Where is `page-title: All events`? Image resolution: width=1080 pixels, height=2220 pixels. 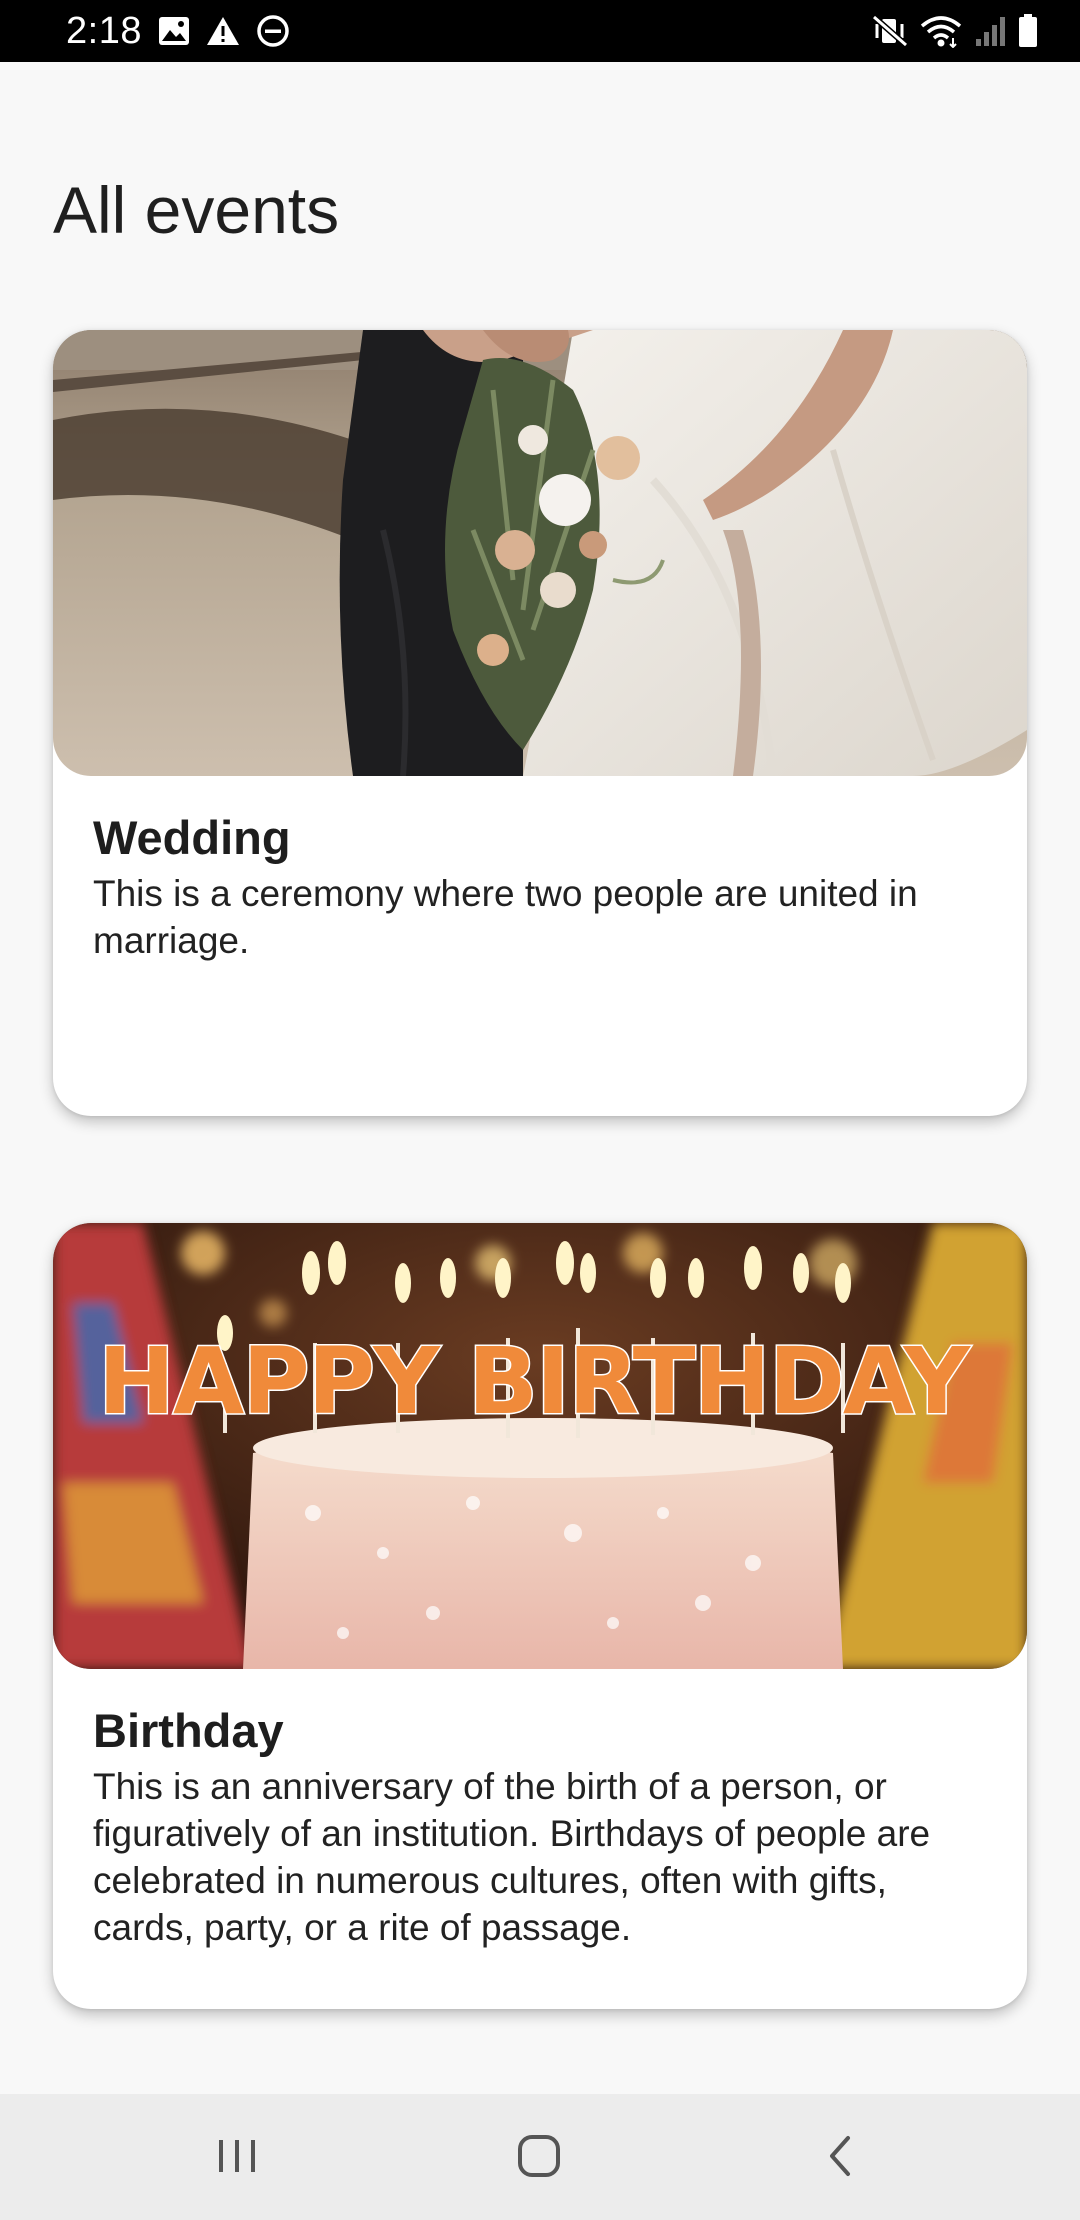 page-title: All events is located at coordinates (196, 210).